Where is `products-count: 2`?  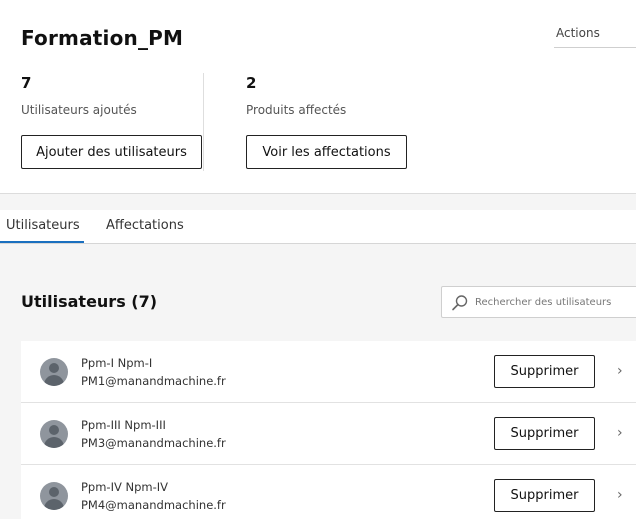
products-count: 2 is located at coordinates (251, 83).